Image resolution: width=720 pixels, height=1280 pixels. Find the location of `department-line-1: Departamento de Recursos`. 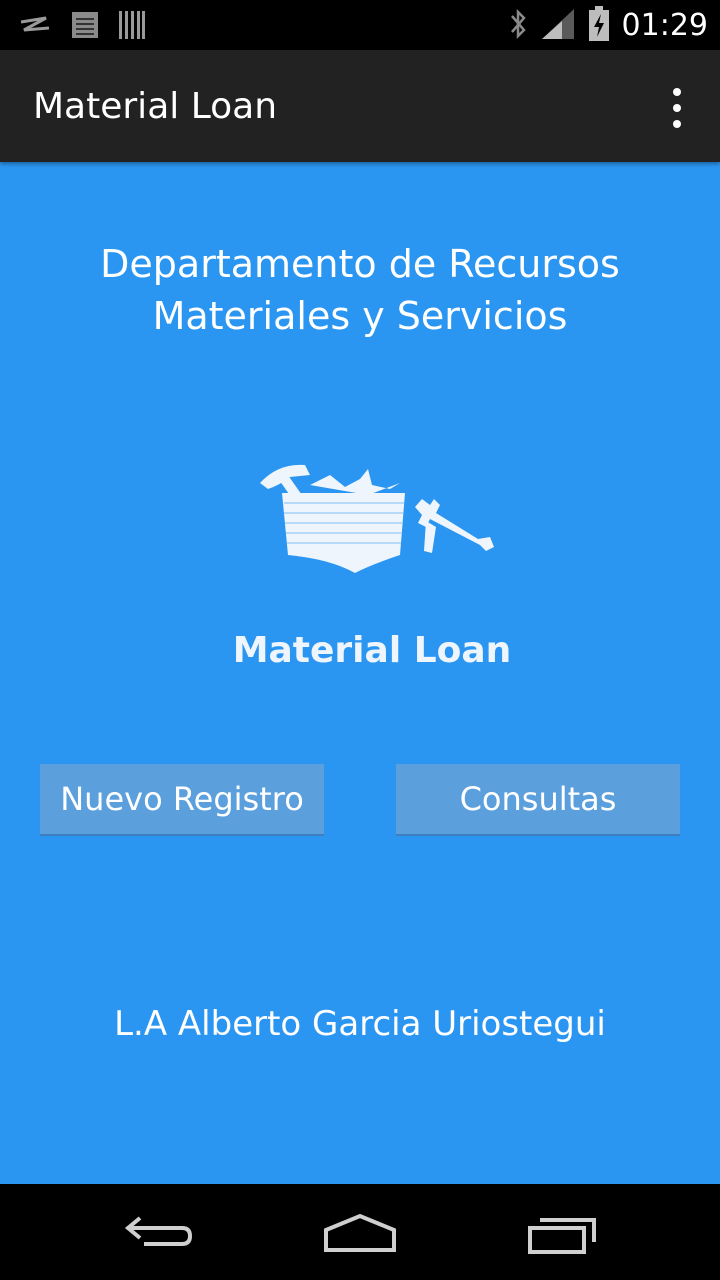

department-line-1: Departamento de Recursos is located at coordinates (360, 264).